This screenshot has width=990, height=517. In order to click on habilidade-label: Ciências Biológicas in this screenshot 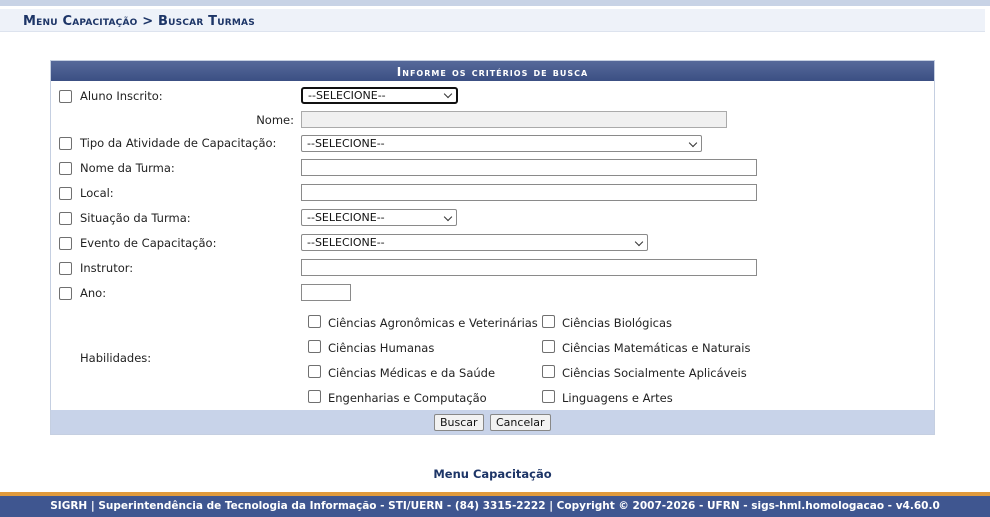, I will do `click(617, 323)`.